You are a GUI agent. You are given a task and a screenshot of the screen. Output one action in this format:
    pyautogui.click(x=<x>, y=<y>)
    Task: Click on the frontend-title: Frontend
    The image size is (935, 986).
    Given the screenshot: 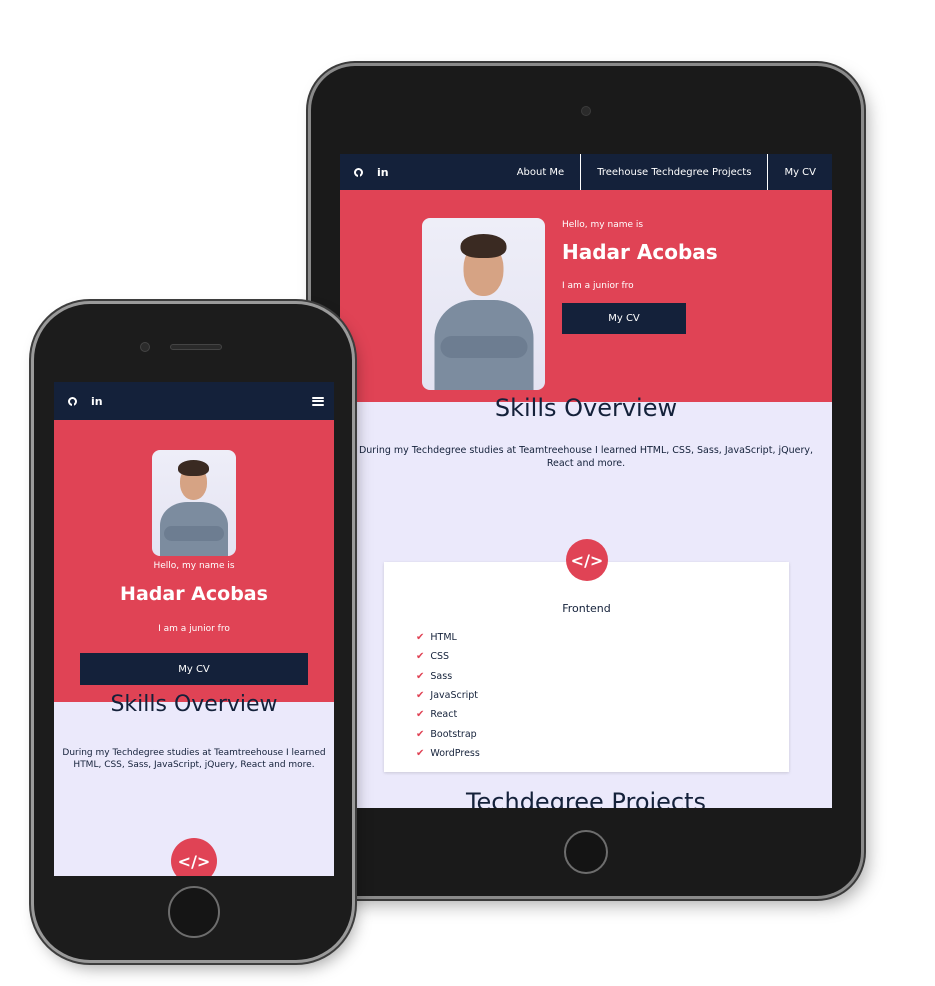 What is the action you would take?
    pyautogui.click(x=586, y=608)
    